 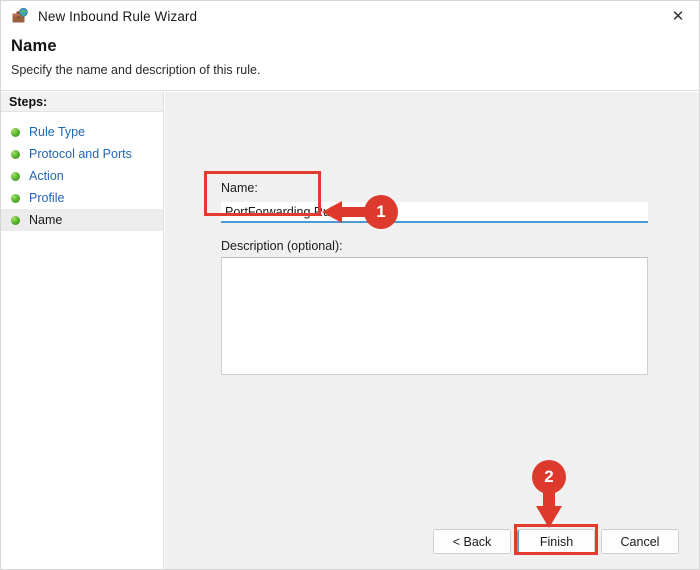 I want to click on sidebar-item-label: Name, so click(x=46, y=220).